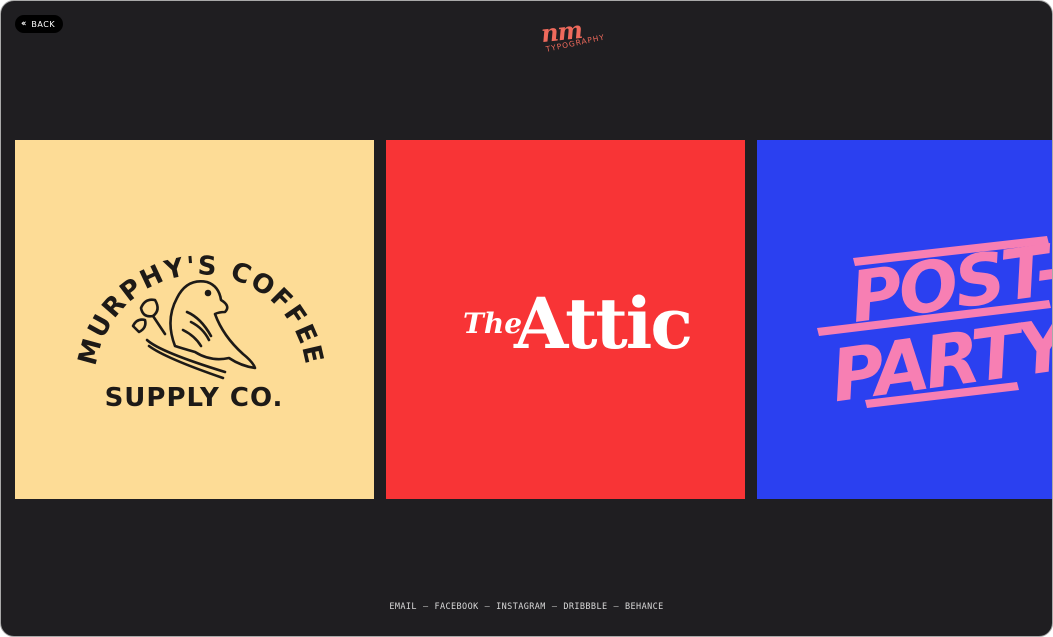  What do you see at coordinates (456, 607) in the screenshot?
I see `footer-link-facebook: FACEBOOK` at bounding box center [456, 607].